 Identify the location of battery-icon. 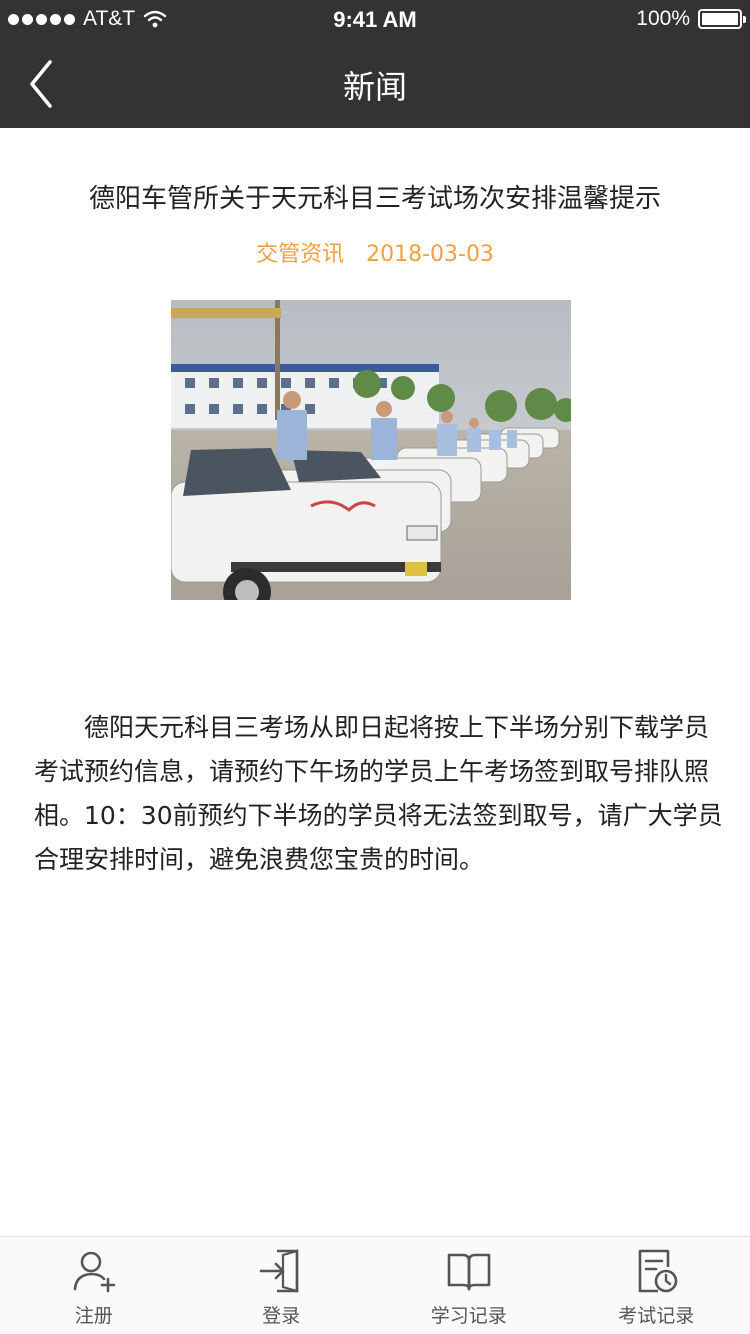
(722, 19).